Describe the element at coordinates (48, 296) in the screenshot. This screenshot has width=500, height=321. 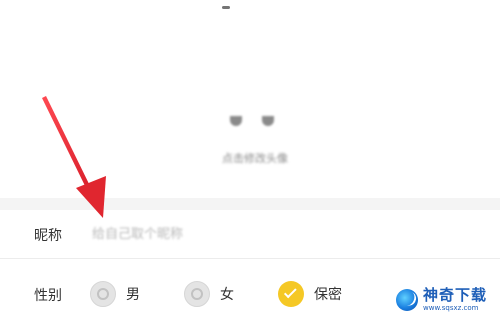
I see `gender-label: 性别` at that location.